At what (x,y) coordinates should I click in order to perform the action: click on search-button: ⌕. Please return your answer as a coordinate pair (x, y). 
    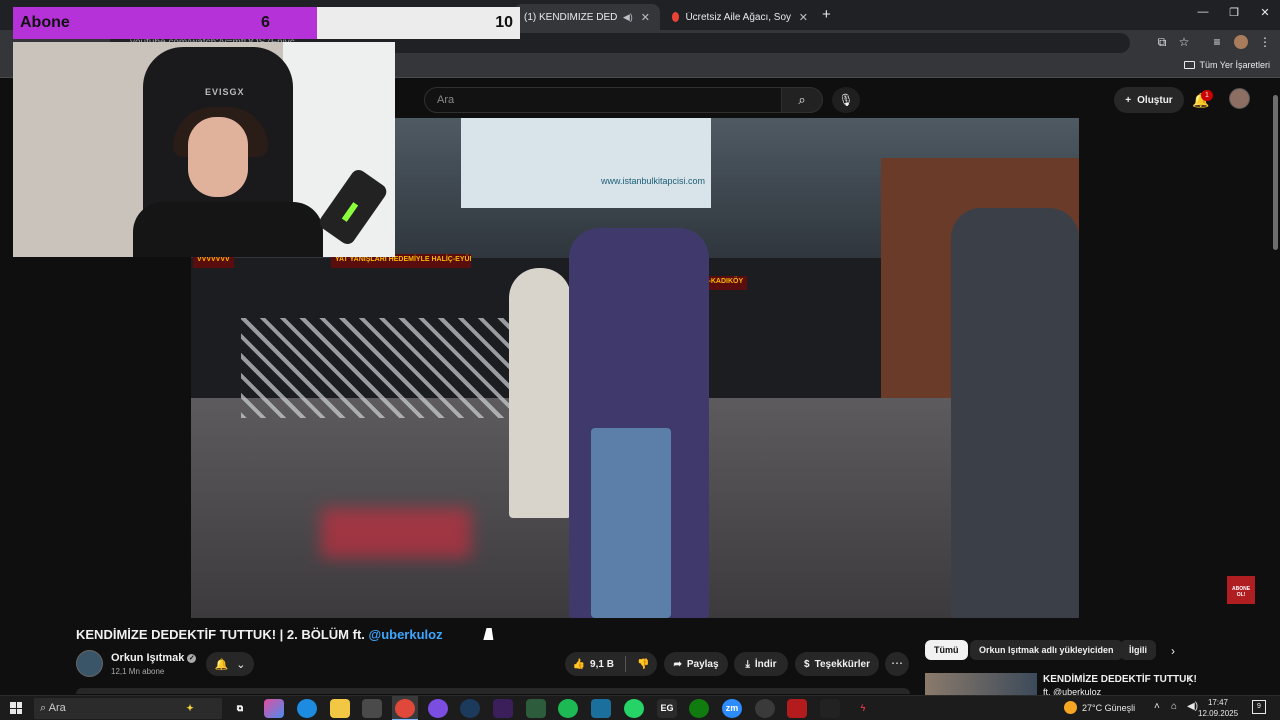
    Looking at the image, I should click on (802, 100).